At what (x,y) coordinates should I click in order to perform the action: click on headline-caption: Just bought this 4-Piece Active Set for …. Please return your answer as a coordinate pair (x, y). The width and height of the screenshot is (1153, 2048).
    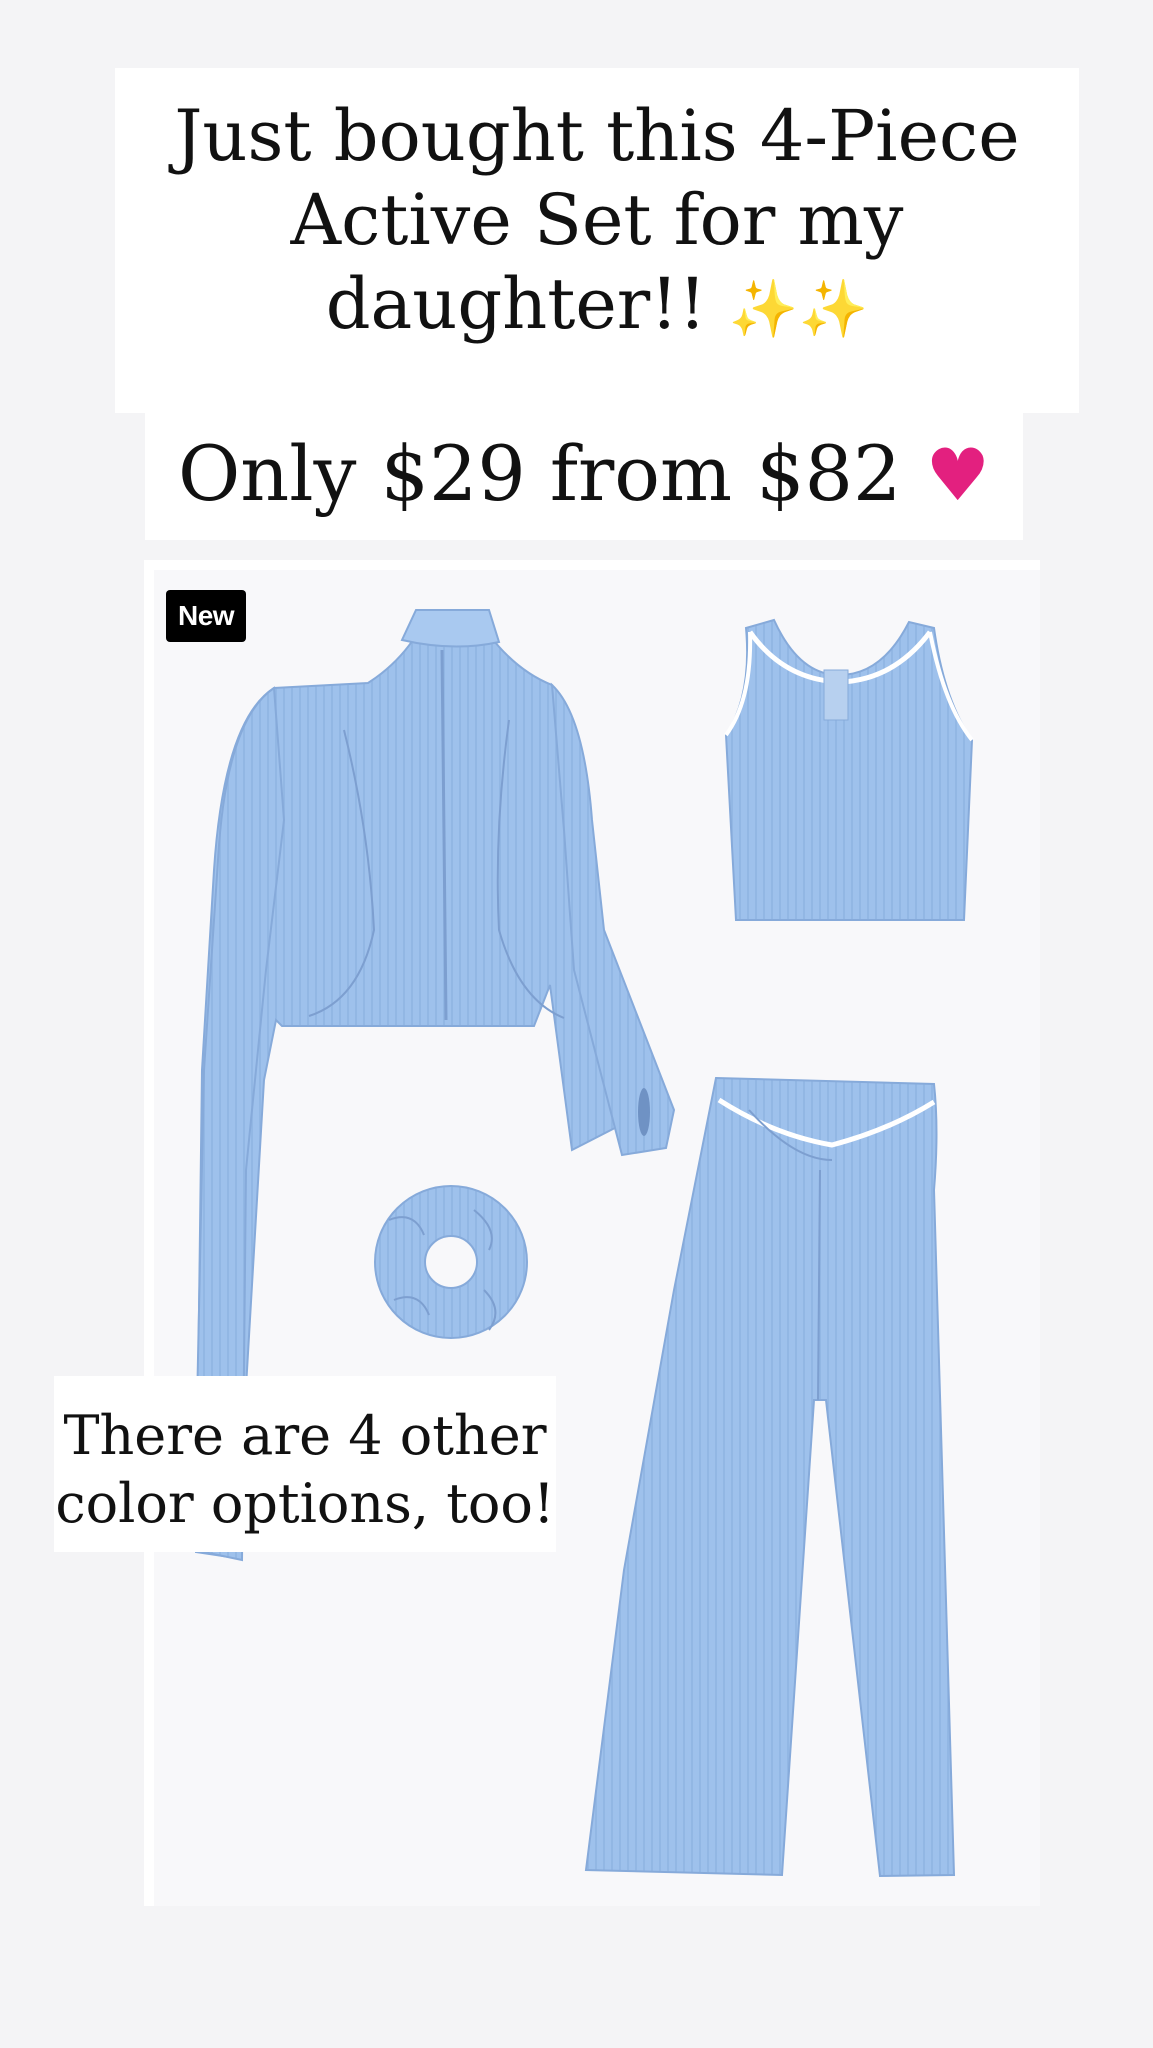
    Looking at the image, I should click on (597, 240).